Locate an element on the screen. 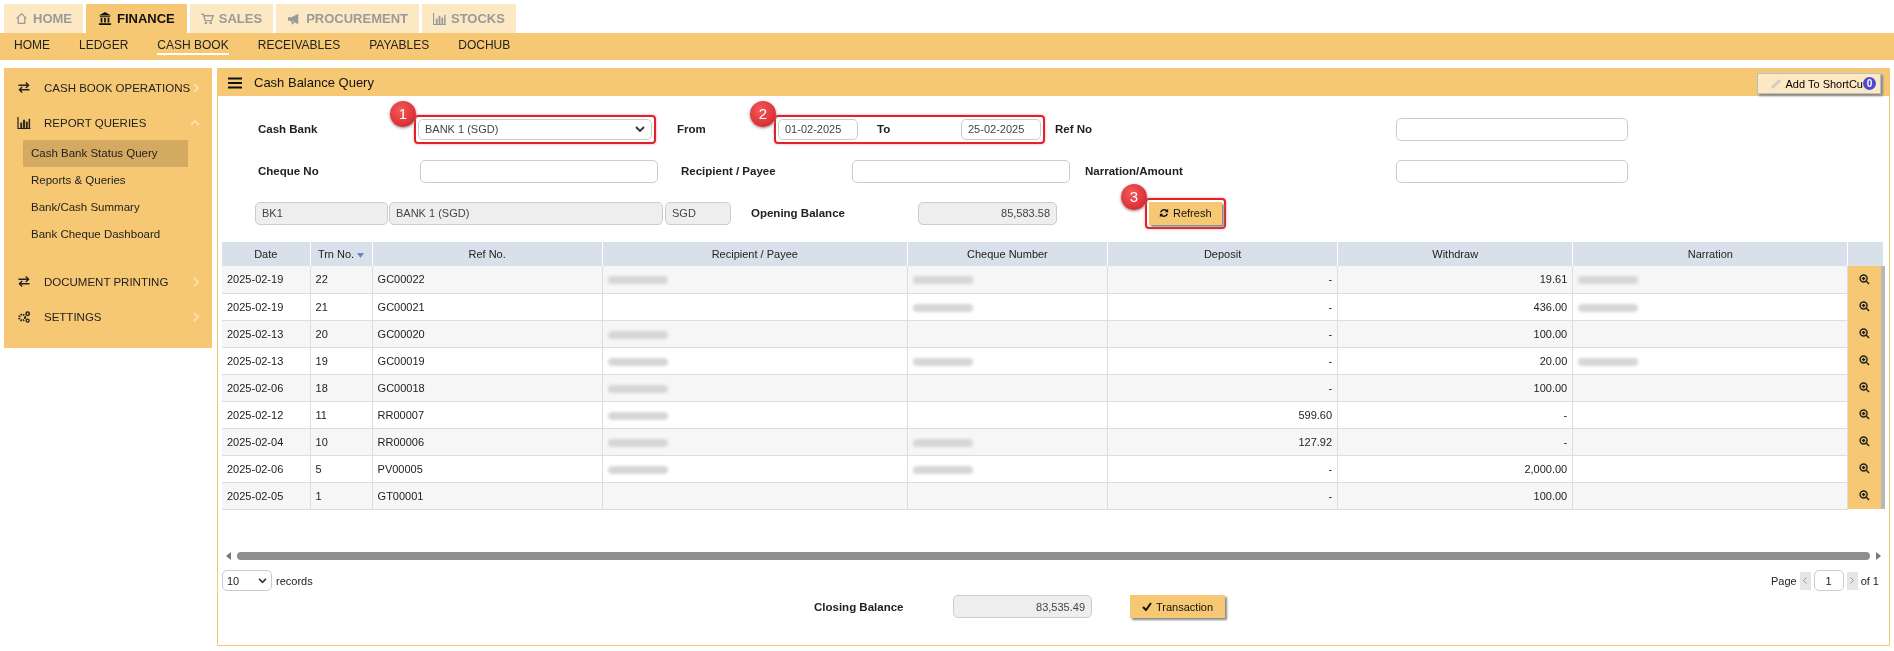  table-cell: 127.92 is located at coordinates (1222, 441).